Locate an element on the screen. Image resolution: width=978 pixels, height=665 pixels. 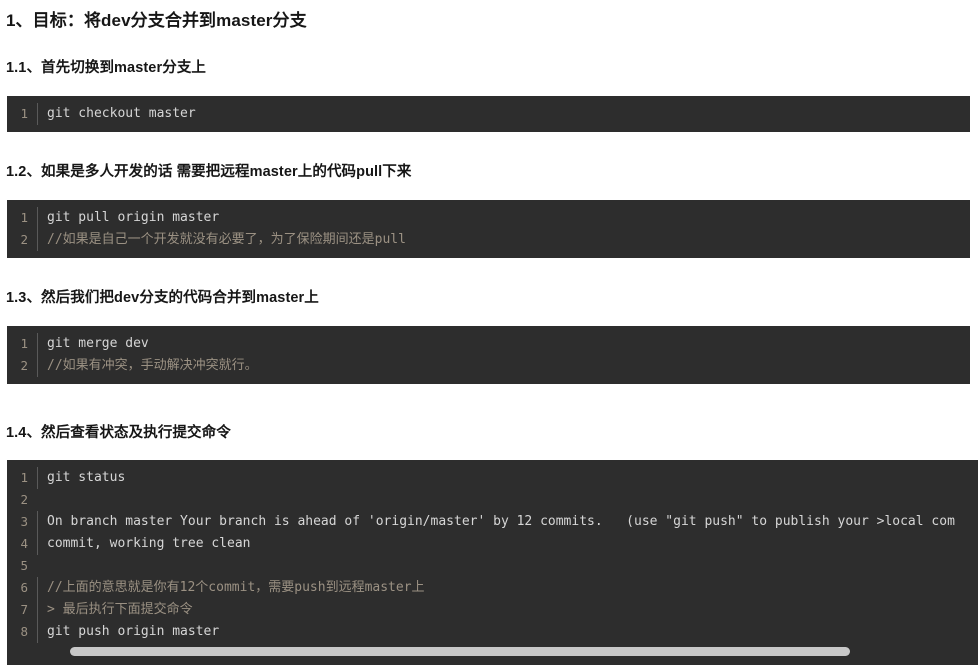
line-number: 4 is located at coordinates (24, 544).